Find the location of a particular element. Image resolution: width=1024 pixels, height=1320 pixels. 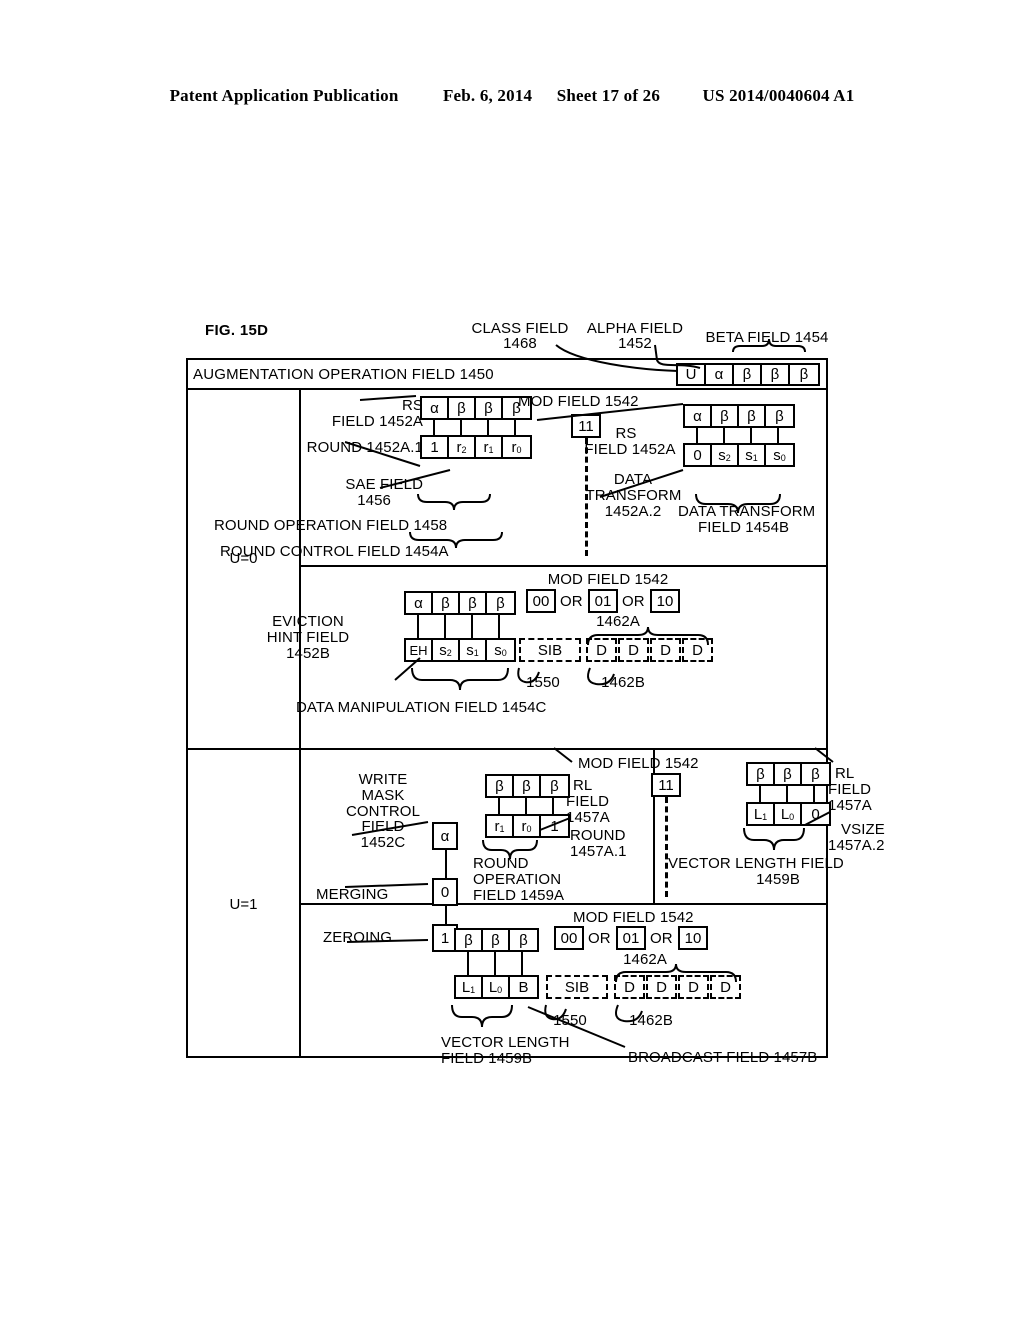

u1r-mod-value-11: 11 is located at coordinates (666, 785).